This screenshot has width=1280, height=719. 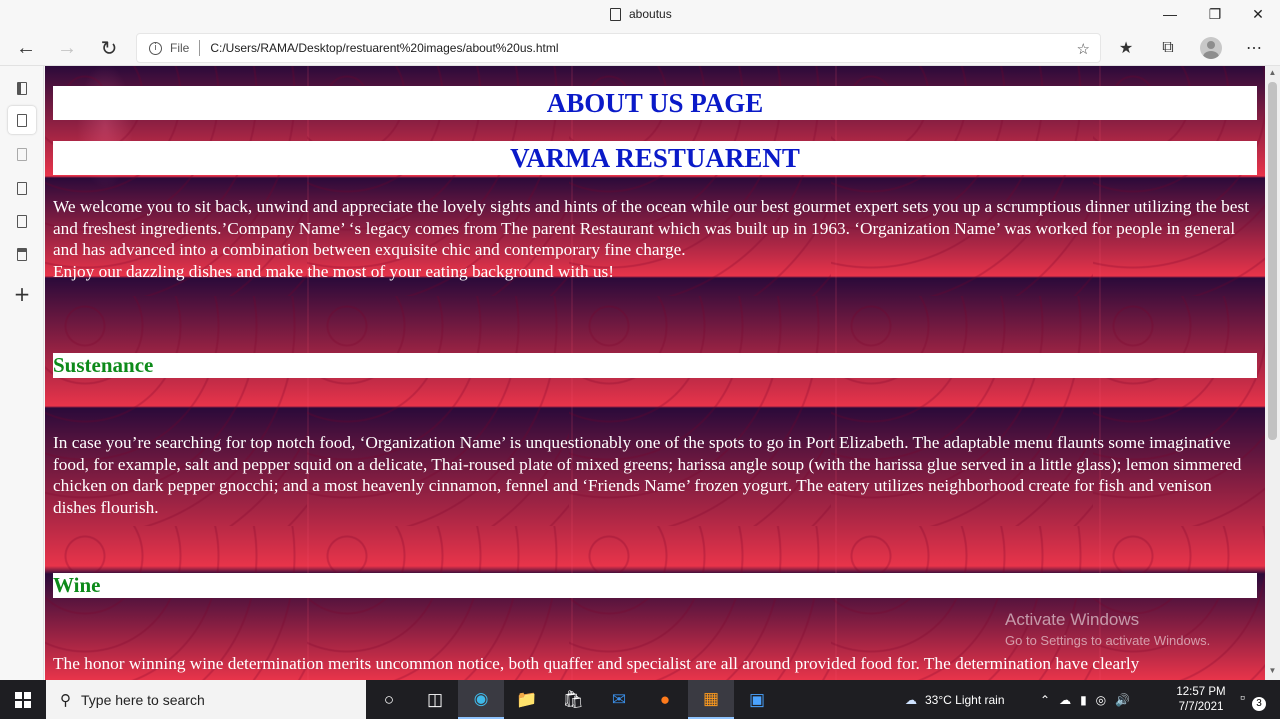 I want to click on weather-text: 33°C Light rain, so click(x=965, y=699).